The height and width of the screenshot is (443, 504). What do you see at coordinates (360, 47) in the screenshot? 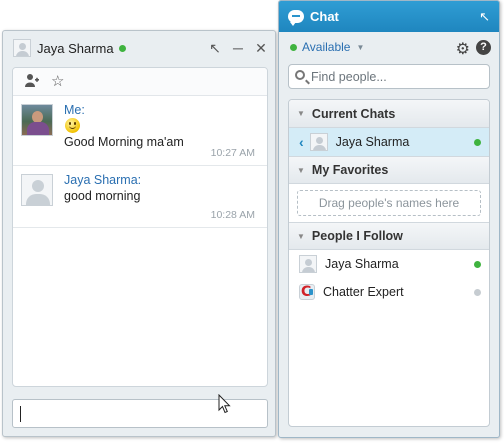
I see `chevron-down-icon: ▼` at bounding box center [360, 47].